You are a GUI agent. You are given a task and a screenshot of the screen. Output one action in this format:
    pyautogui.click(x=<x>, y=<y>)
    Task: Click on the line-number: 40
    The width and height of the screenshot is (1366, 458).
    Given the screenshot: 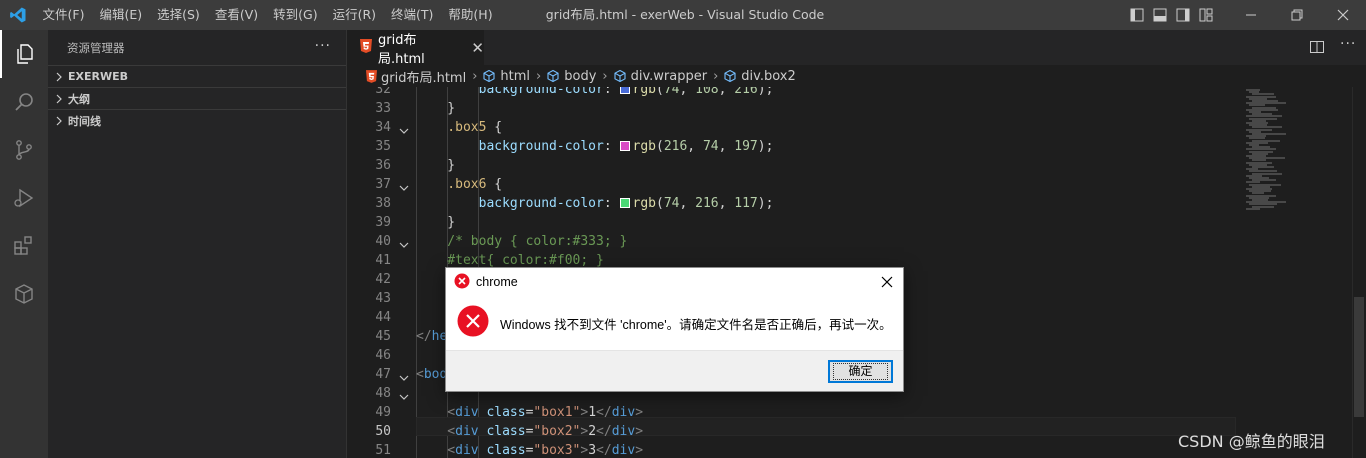 What is the action you would take?
    pyautogui.click(x=383, y=241)
    